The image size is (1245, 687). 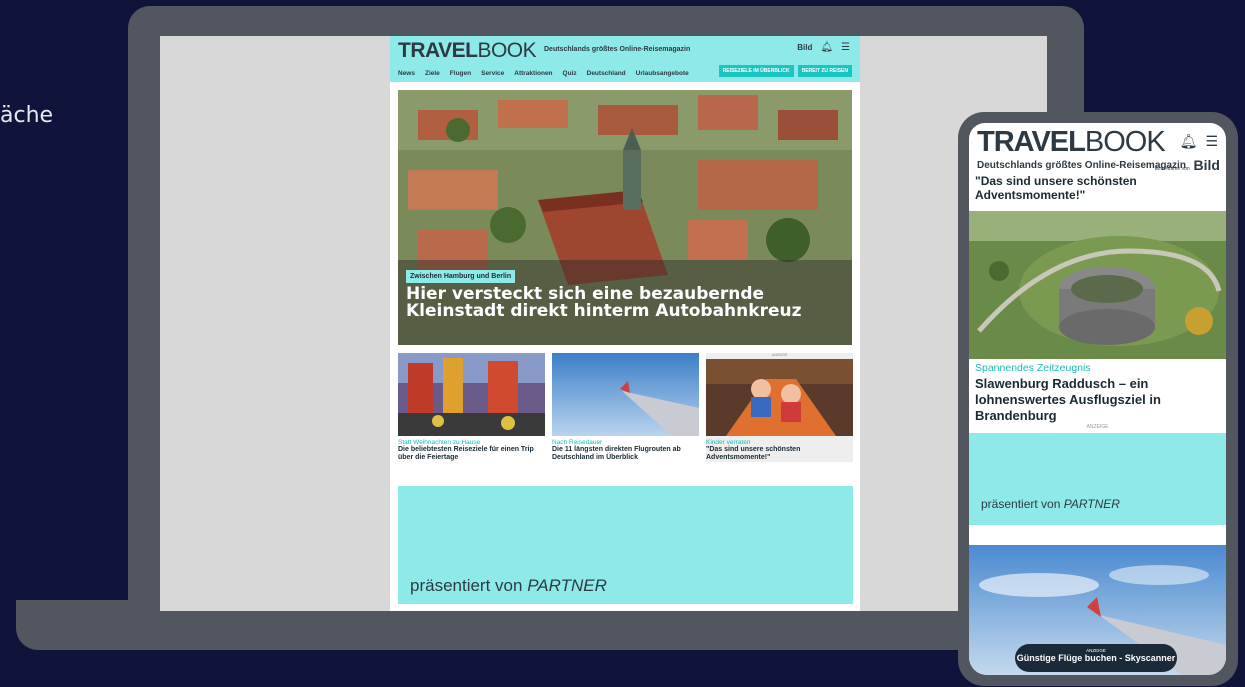 What do you see at coordinates (1187, 165) in the screenshot?
I see `phone-bild-logo: Eine Marke von Bild` at bounding box center [1187, 165].